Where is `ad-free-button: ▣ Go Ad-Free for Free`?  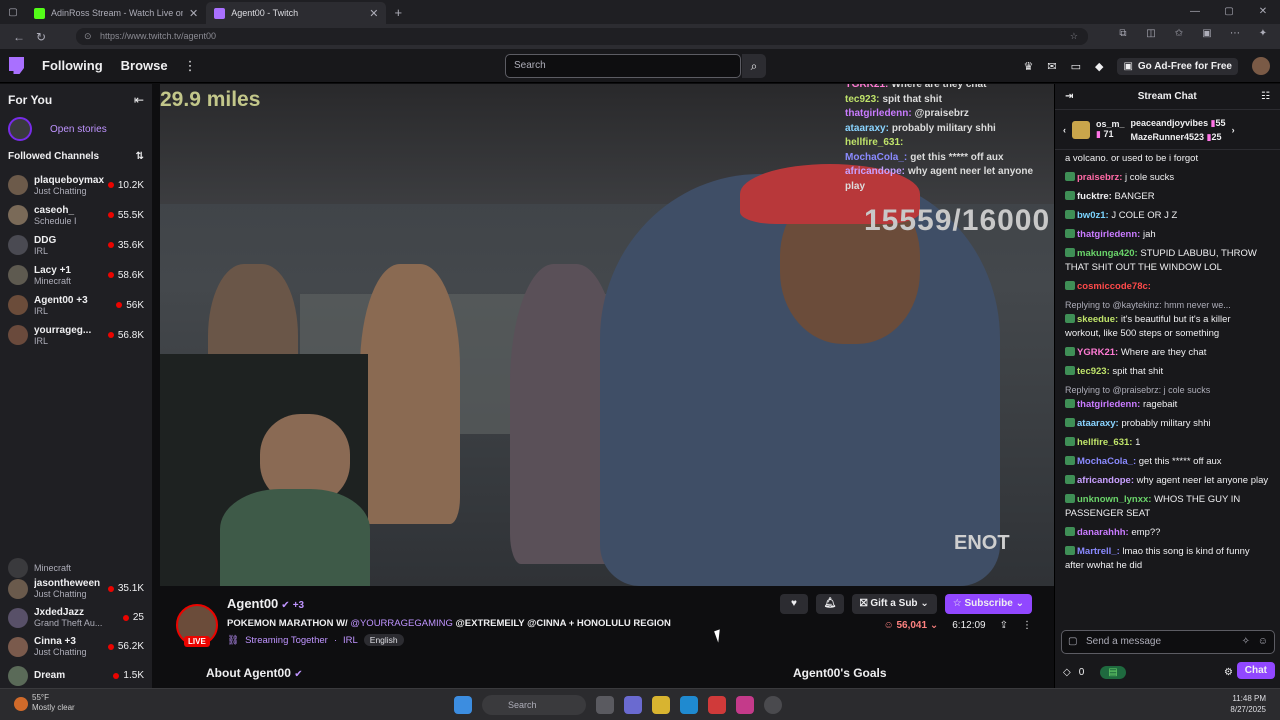
ad-free-button: ▣ Go Ad-Free for Free is located at coordinates (1177, 66).